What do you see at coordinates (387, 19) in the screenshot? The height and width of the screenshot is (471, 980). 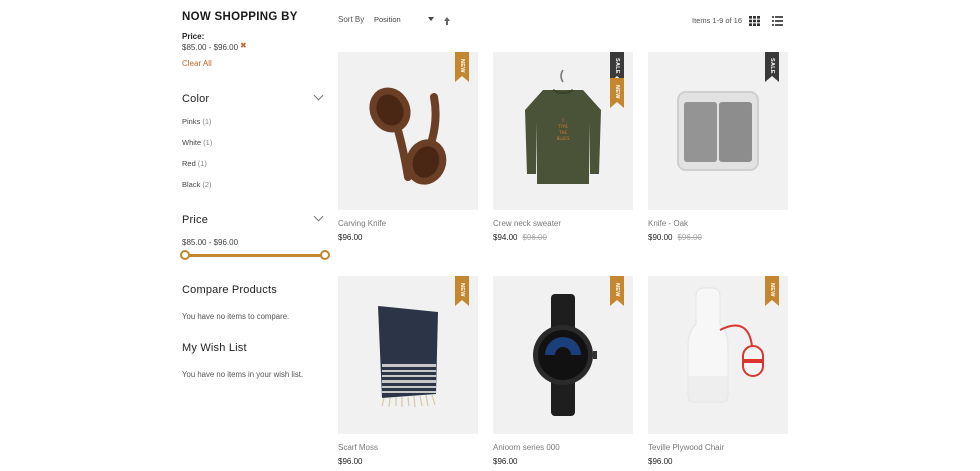 I see `sort-by-value: Position` at bounding box center [387, 19].